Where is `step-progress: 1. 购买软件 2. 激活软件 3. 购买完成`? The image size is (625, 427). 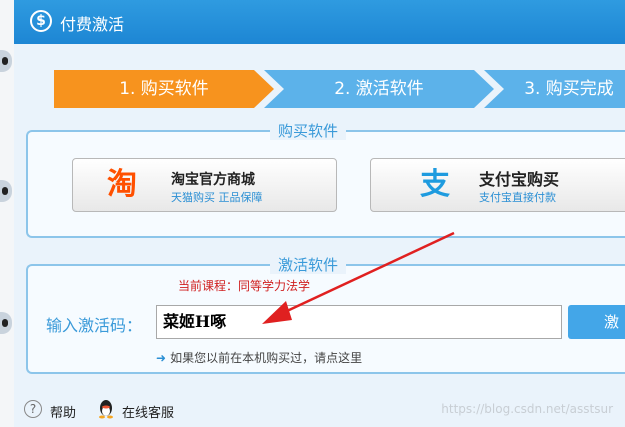 step-progress: 1. 购买软件 2. 激活软件 3. 购买完成 is located at coordinates (339, 89).